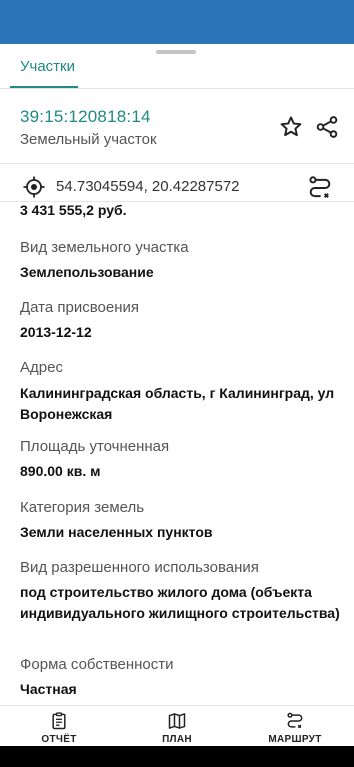 This screenshot has width=354, height=767. What do you see at coordinates (327, 127) in the screenshot?
I see `share-icon` at bounding box center [327, 127].